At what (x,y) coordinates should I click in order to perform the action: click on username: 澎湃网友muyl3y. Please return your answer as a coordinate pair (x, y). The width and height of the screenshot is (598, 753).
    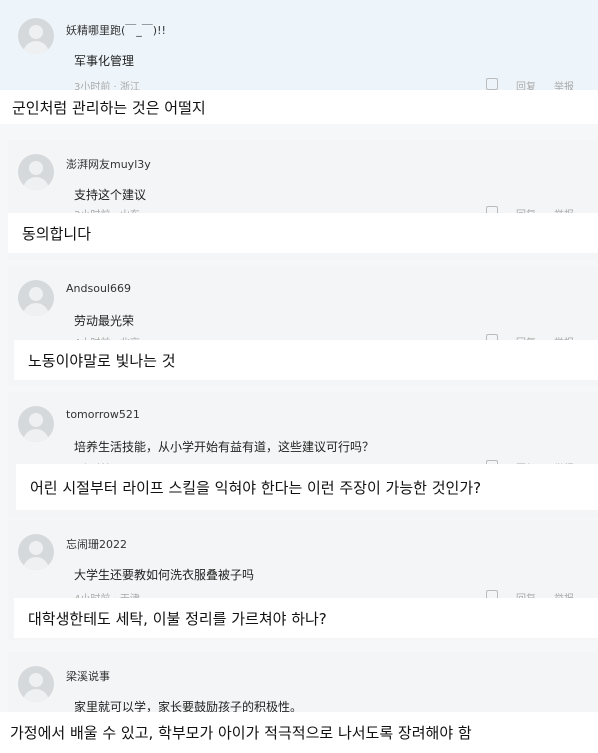
    Looking at the image, I should click on (108, 164).